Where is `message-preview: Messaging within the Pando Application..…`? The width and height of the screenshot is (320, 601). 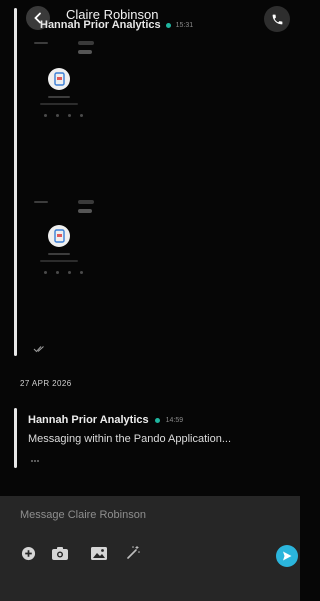
message-preview: Messaging within the Pando Application..… is located at coordinates (129, 439).